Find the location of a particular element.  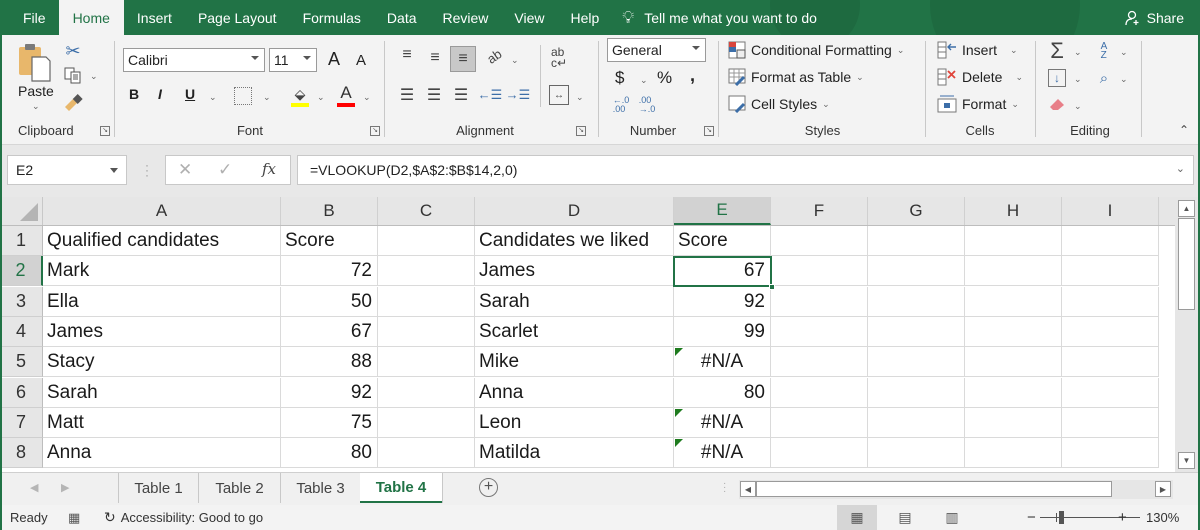

cell-c5 is located at coordinates (426, 362).